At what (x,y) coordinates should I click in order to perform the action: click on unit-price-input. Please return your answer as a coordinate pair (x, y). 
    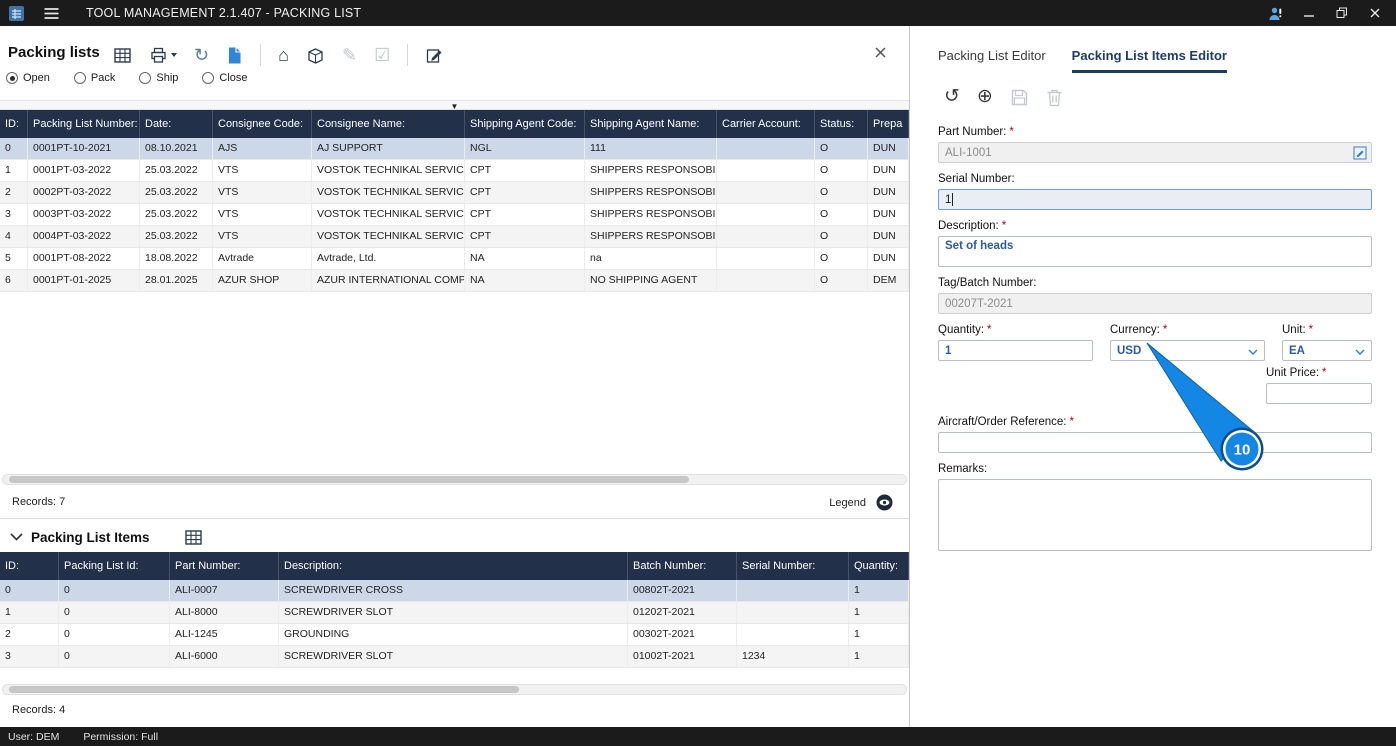
    Looking at the image, I should click on (1319, 393).